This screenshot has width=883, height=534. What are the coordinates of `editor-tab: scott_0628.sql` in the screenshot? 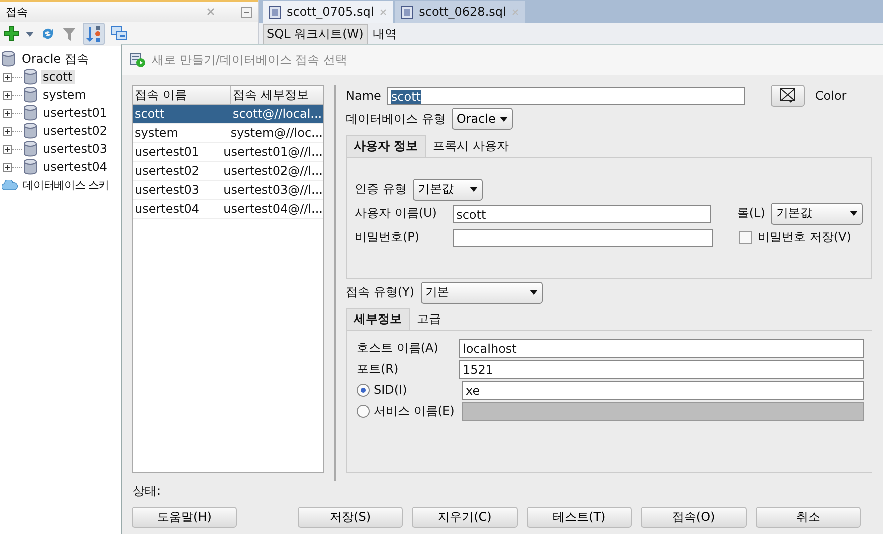 It's located at (460, 12).